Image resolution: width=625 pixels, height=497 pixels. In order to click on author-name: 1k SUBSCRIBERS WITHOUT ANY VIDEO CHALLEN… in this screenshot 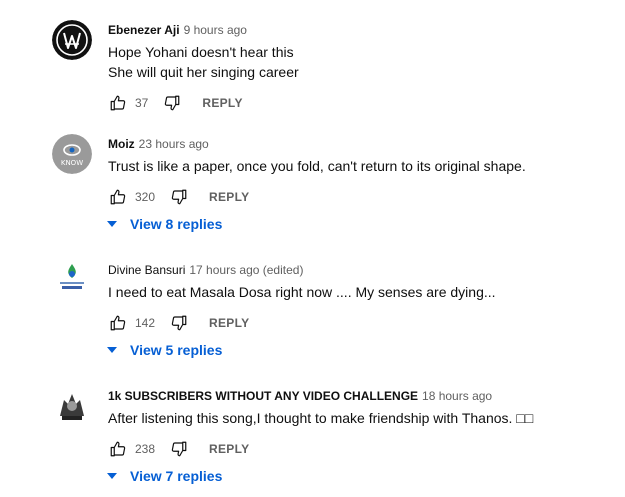, I will do `click(263, 396)`.